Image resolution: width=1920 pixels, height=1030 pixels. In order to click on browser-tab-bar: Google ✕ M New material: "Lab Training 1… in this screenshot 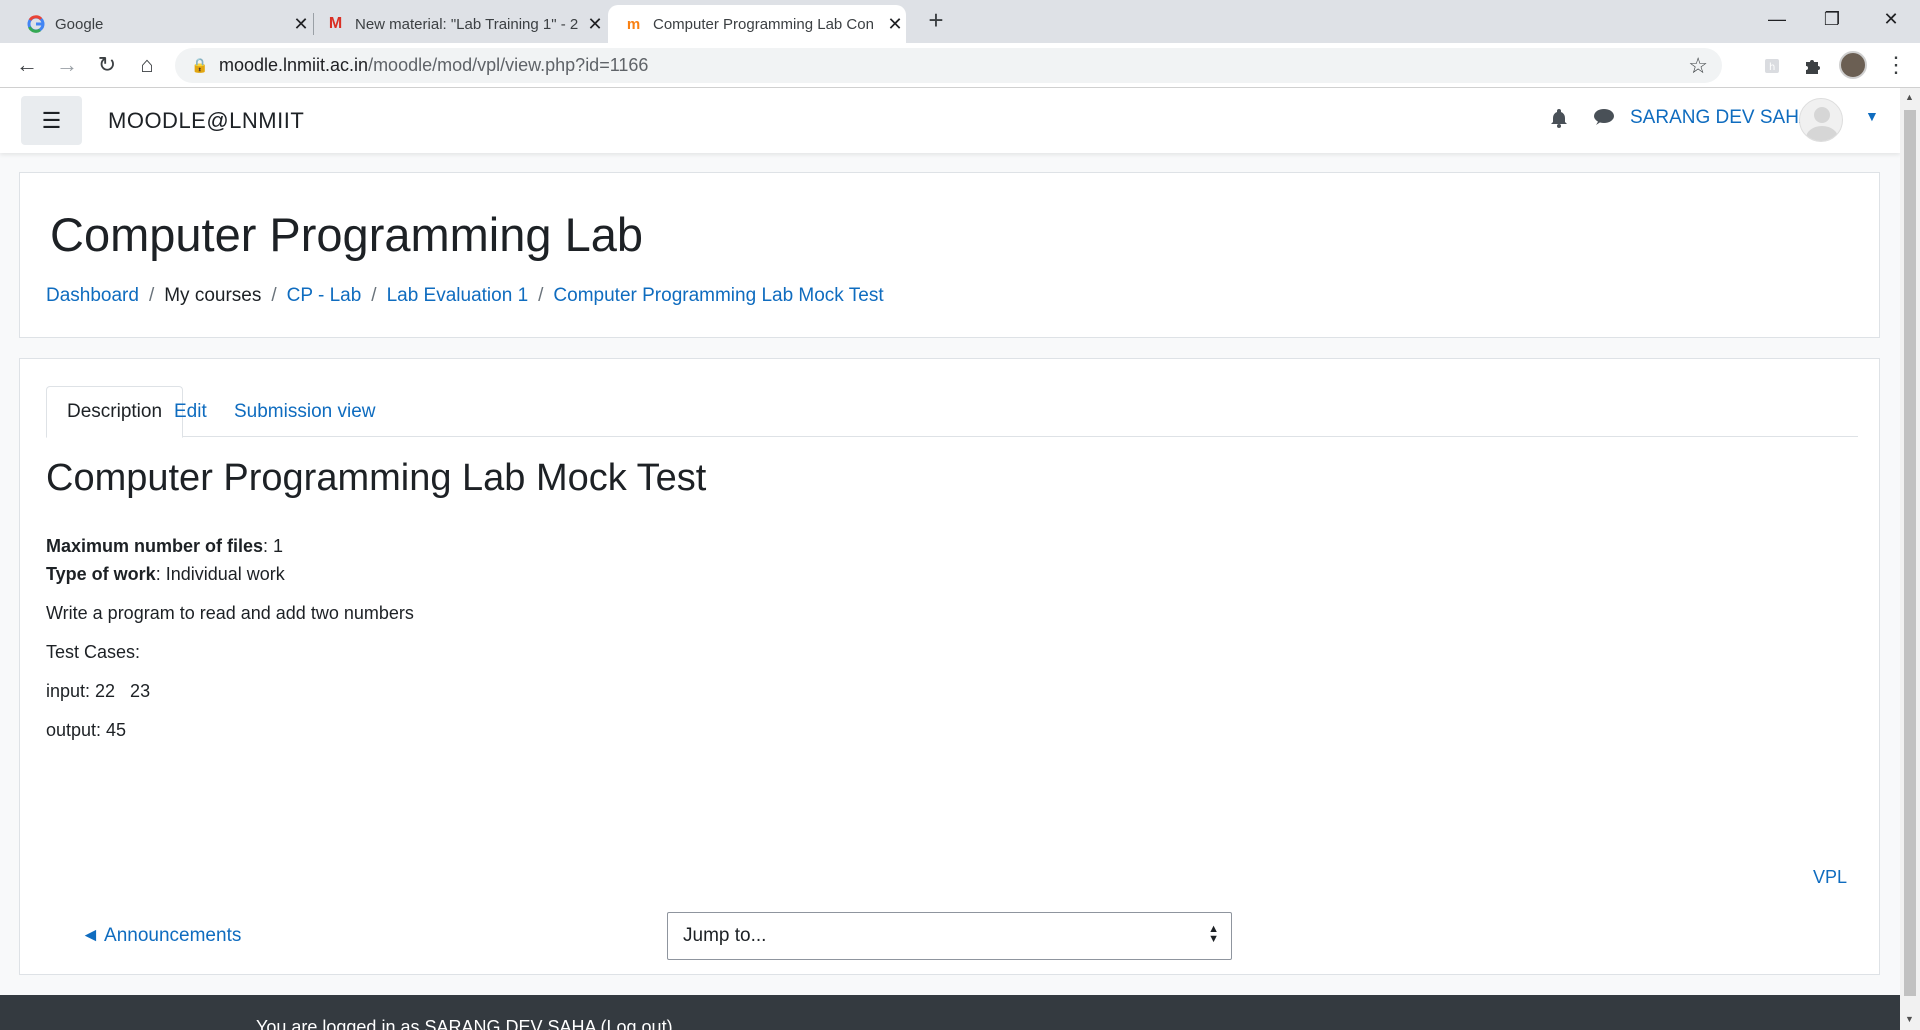, I will do `click(960, 21)`.